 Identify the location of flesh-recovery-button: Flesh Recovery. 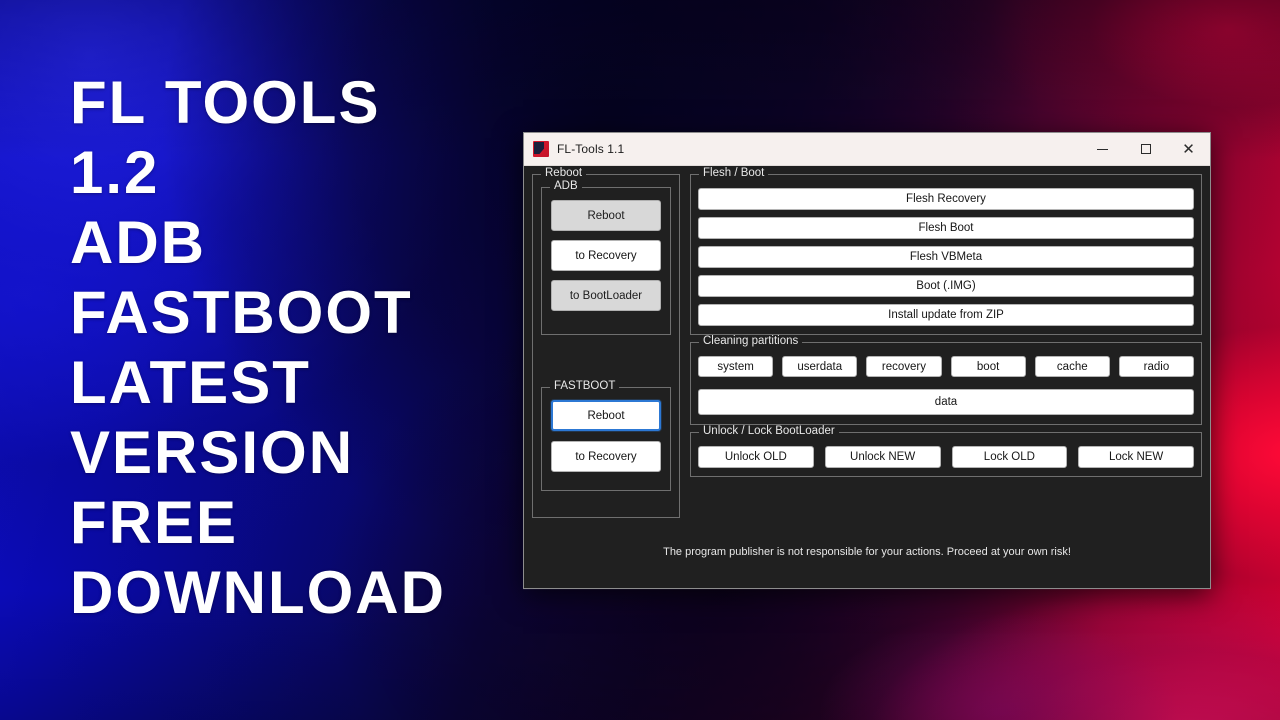
(946, 199).